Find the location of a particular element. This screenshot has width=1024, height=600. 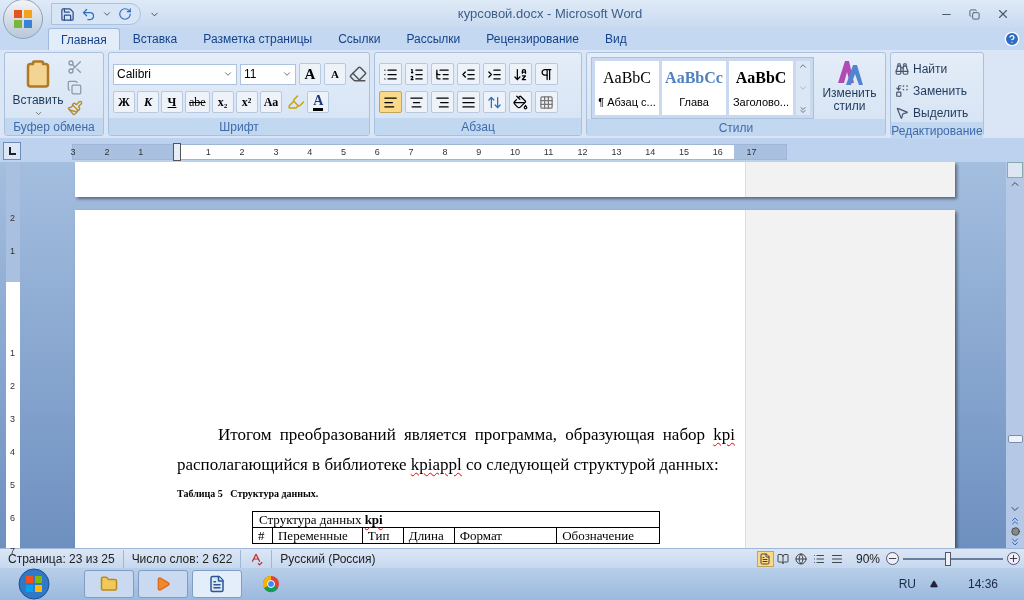

ribbon-tab: Ссылки is located at coordinates (359, 39).